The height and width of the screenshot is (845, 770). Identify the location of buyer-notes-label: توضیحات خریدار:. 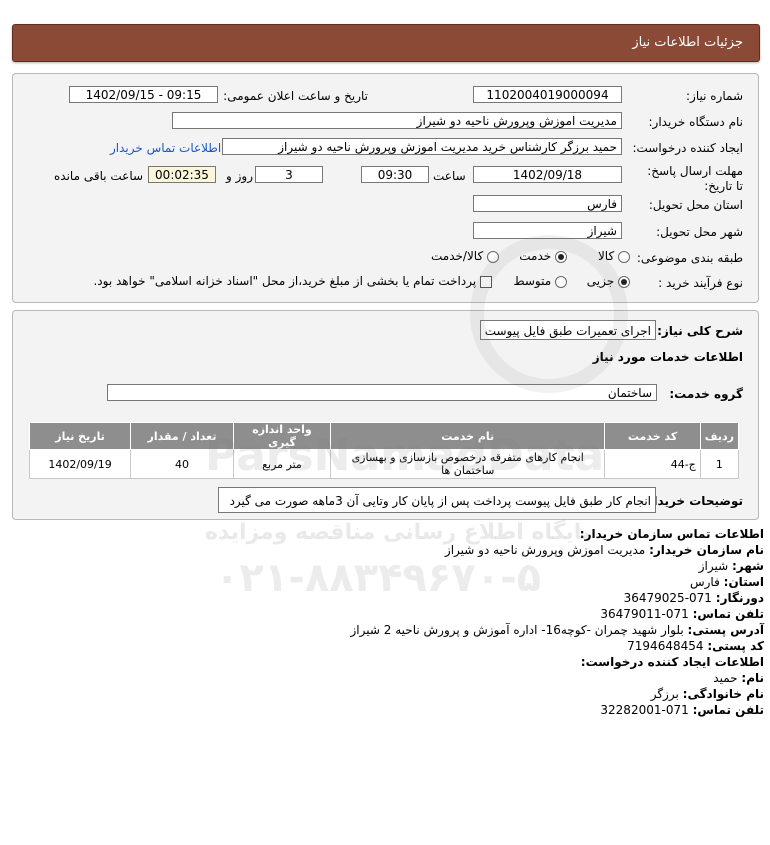
(692, 501).